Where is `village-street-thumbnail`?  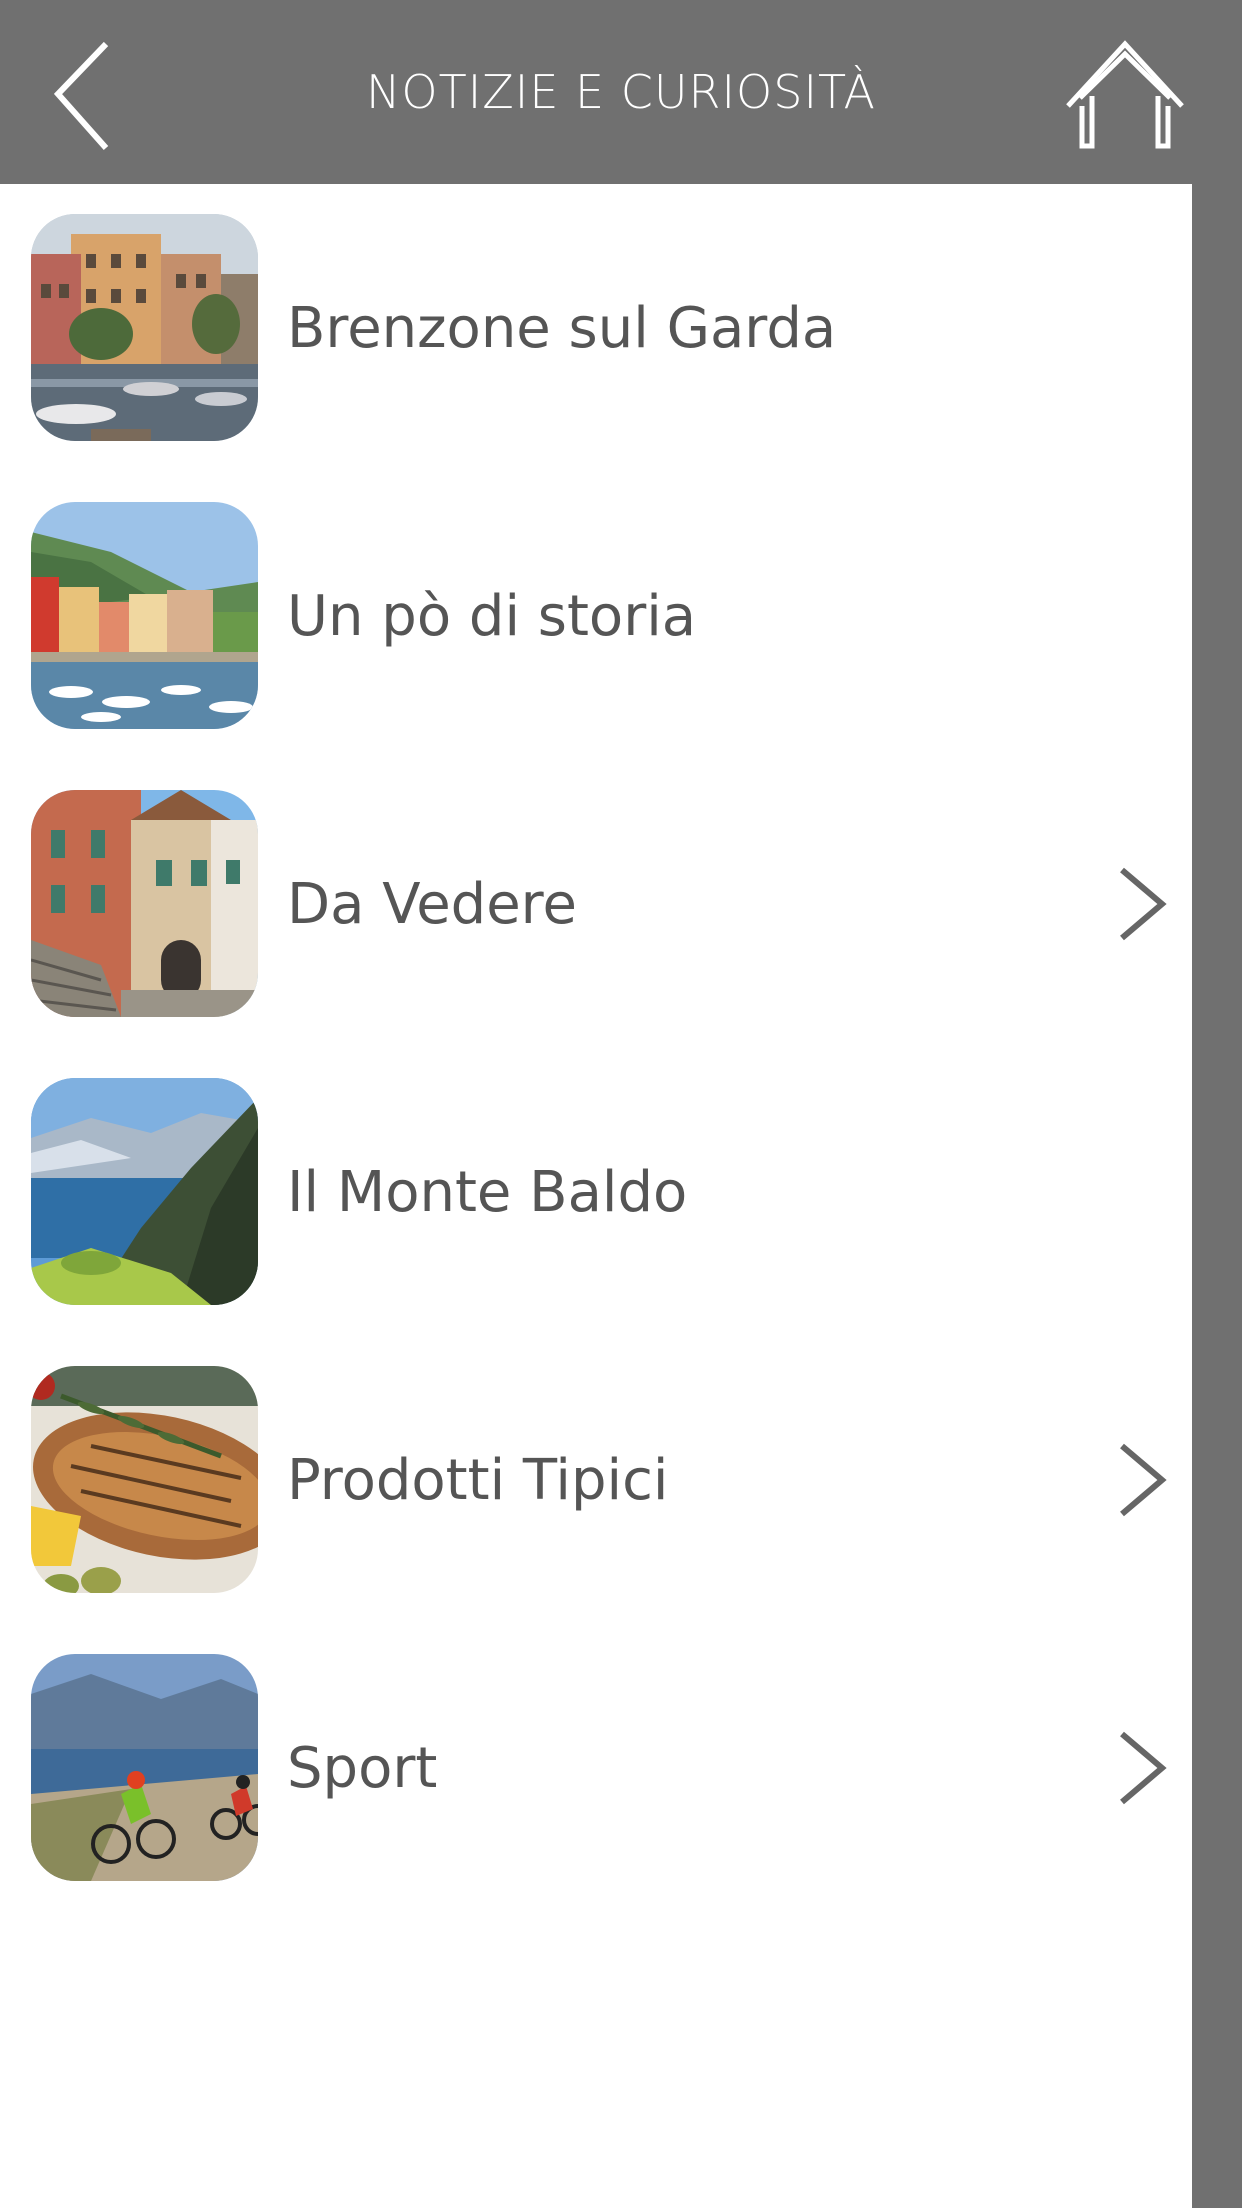
village-street-thumbnail is located at coordinates (144, 903).